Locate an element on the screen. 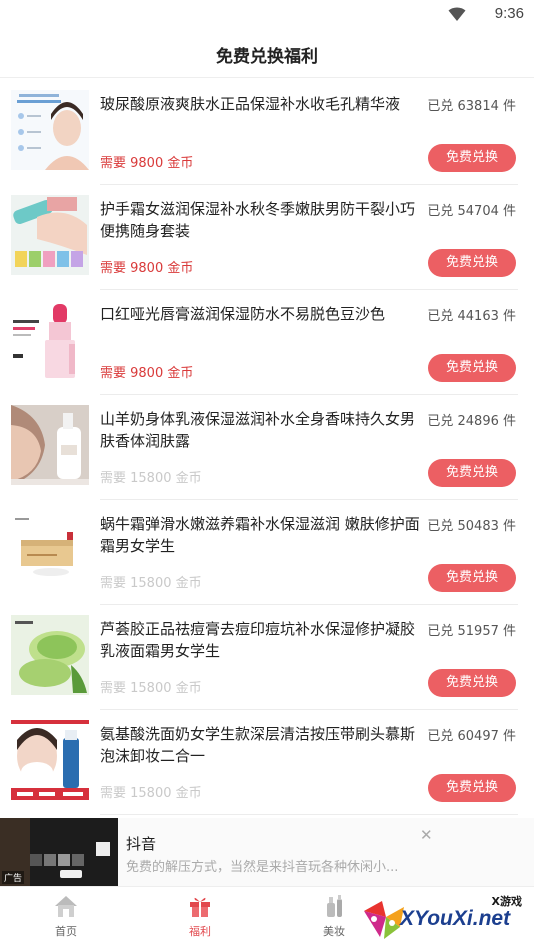 Image resolution: width=534 pixels, height=949 pixels. product-name: 氨基酸洗面奶女学生款深层清洁按压带刷头慕斯泡沫卸妆二合一 is located at coordinates (258, 745).